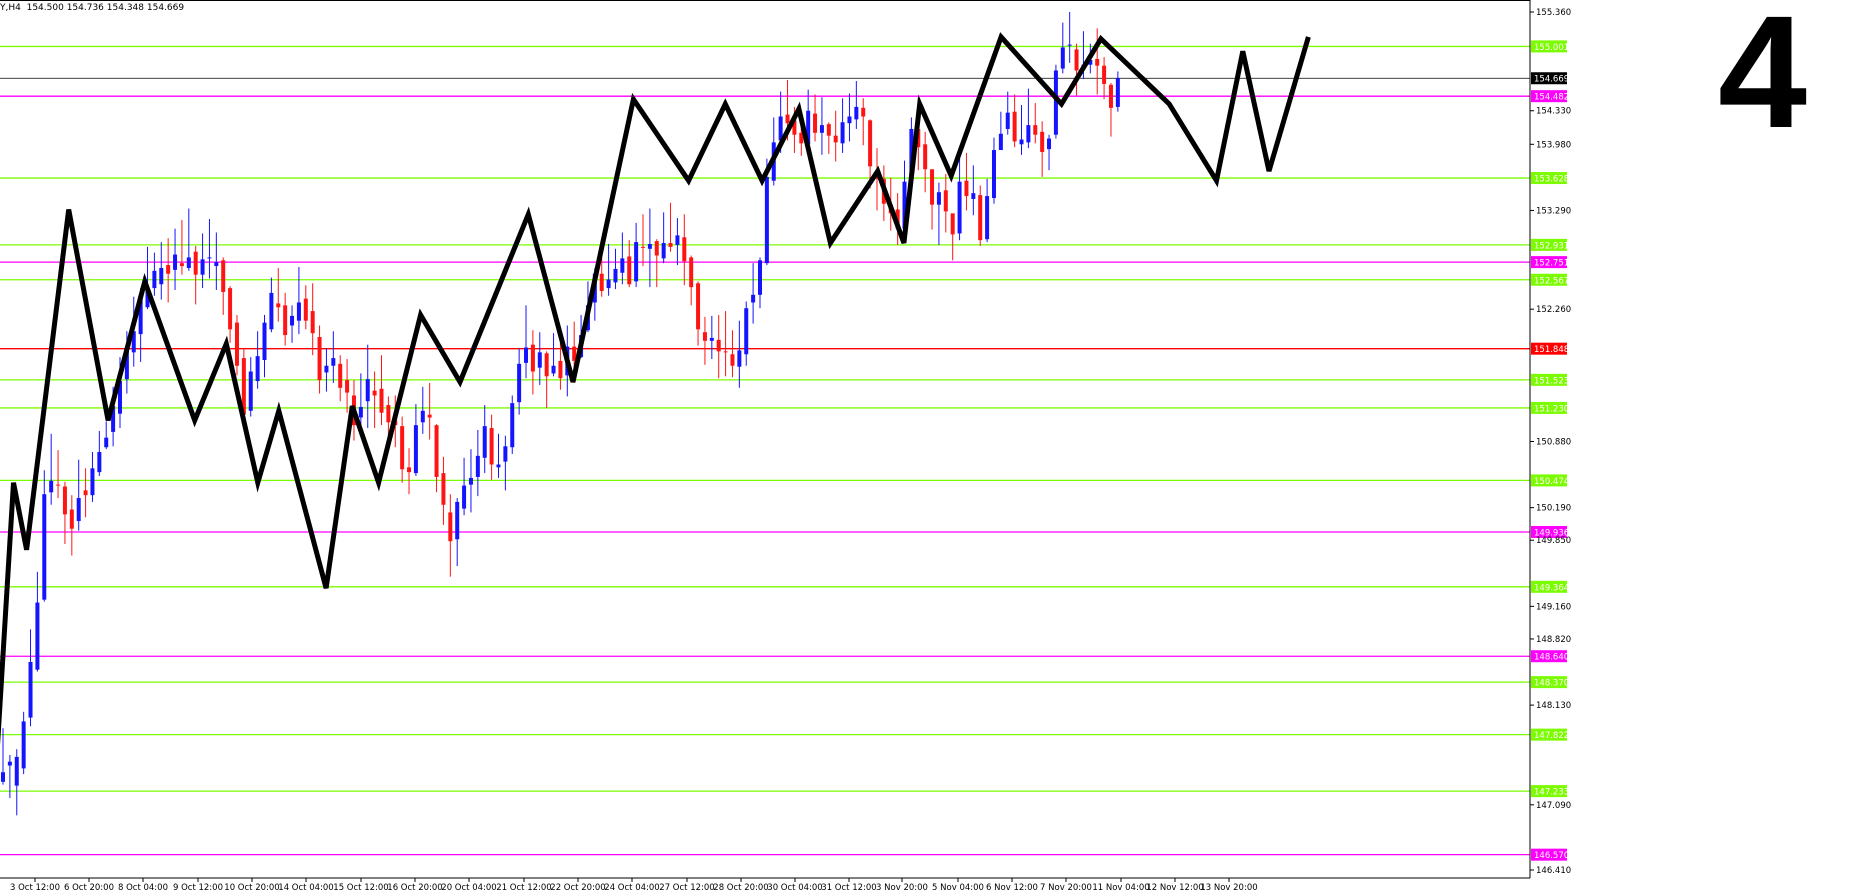  What do you see at coordinates (360, 888) in the screenshot?
I see `time-tick-label: 15 Oct 12:00` at bounding box center [360, 888].